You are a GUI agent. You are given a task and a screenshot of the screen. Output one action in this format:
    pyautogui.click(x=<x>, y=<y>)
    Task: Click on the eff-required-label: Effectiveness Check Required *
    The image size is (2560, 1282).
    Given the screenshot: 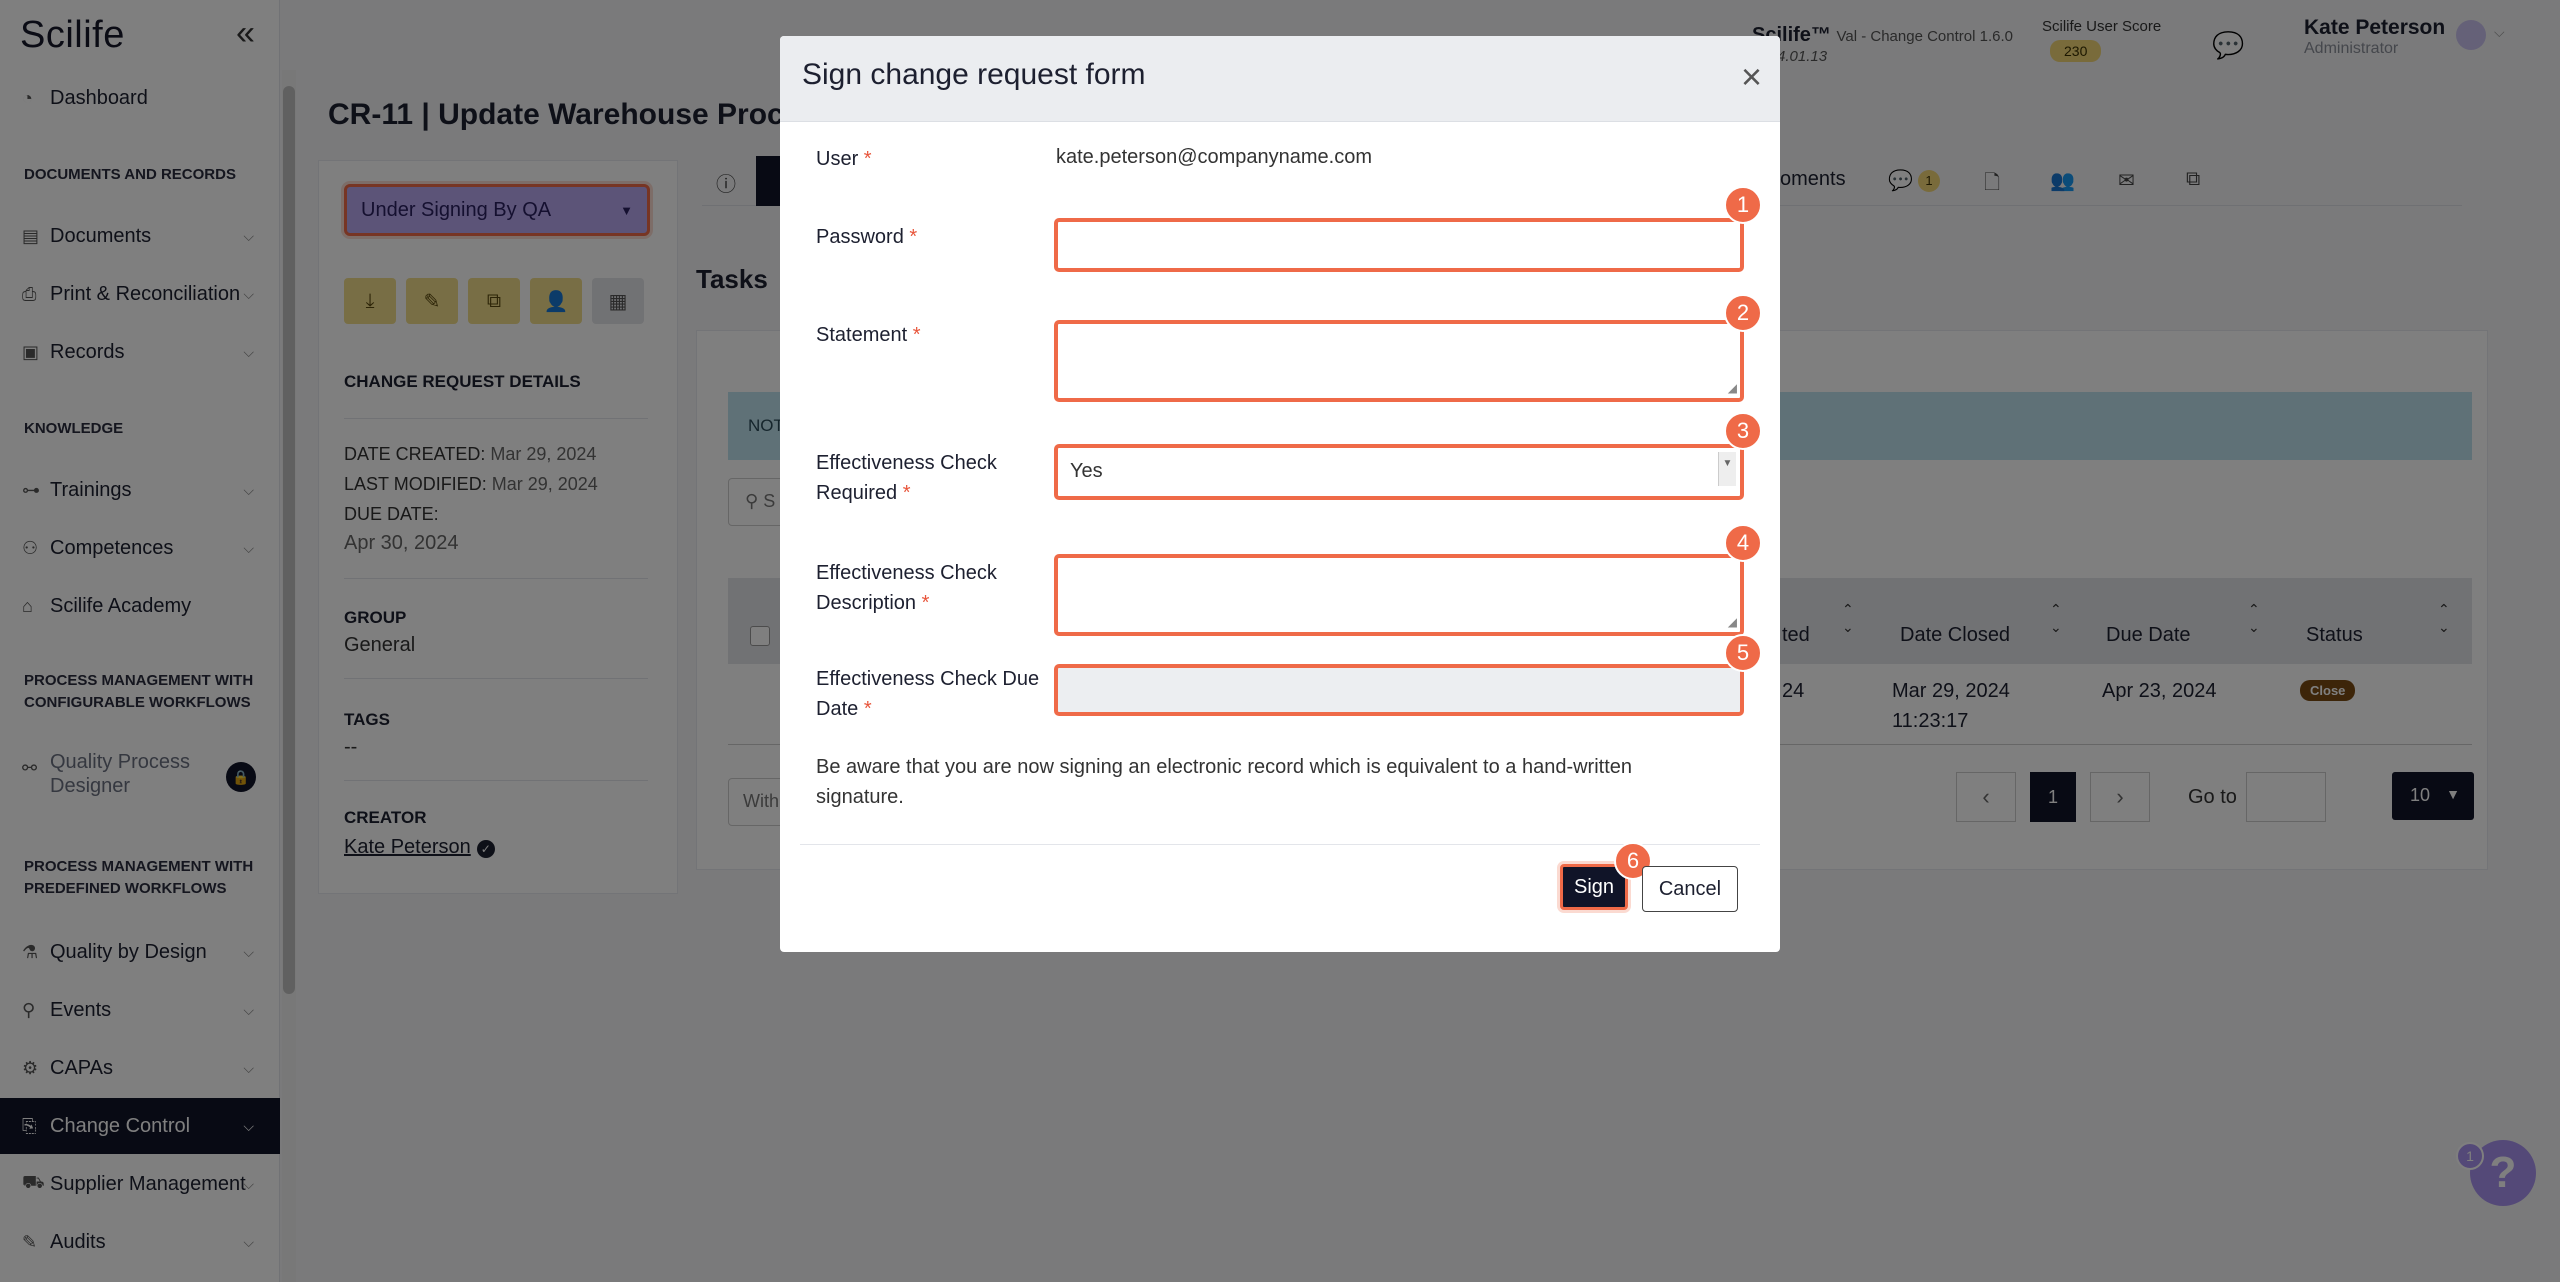 What is the action you would take?
    pyautogui.click(x=931, y=478)
    